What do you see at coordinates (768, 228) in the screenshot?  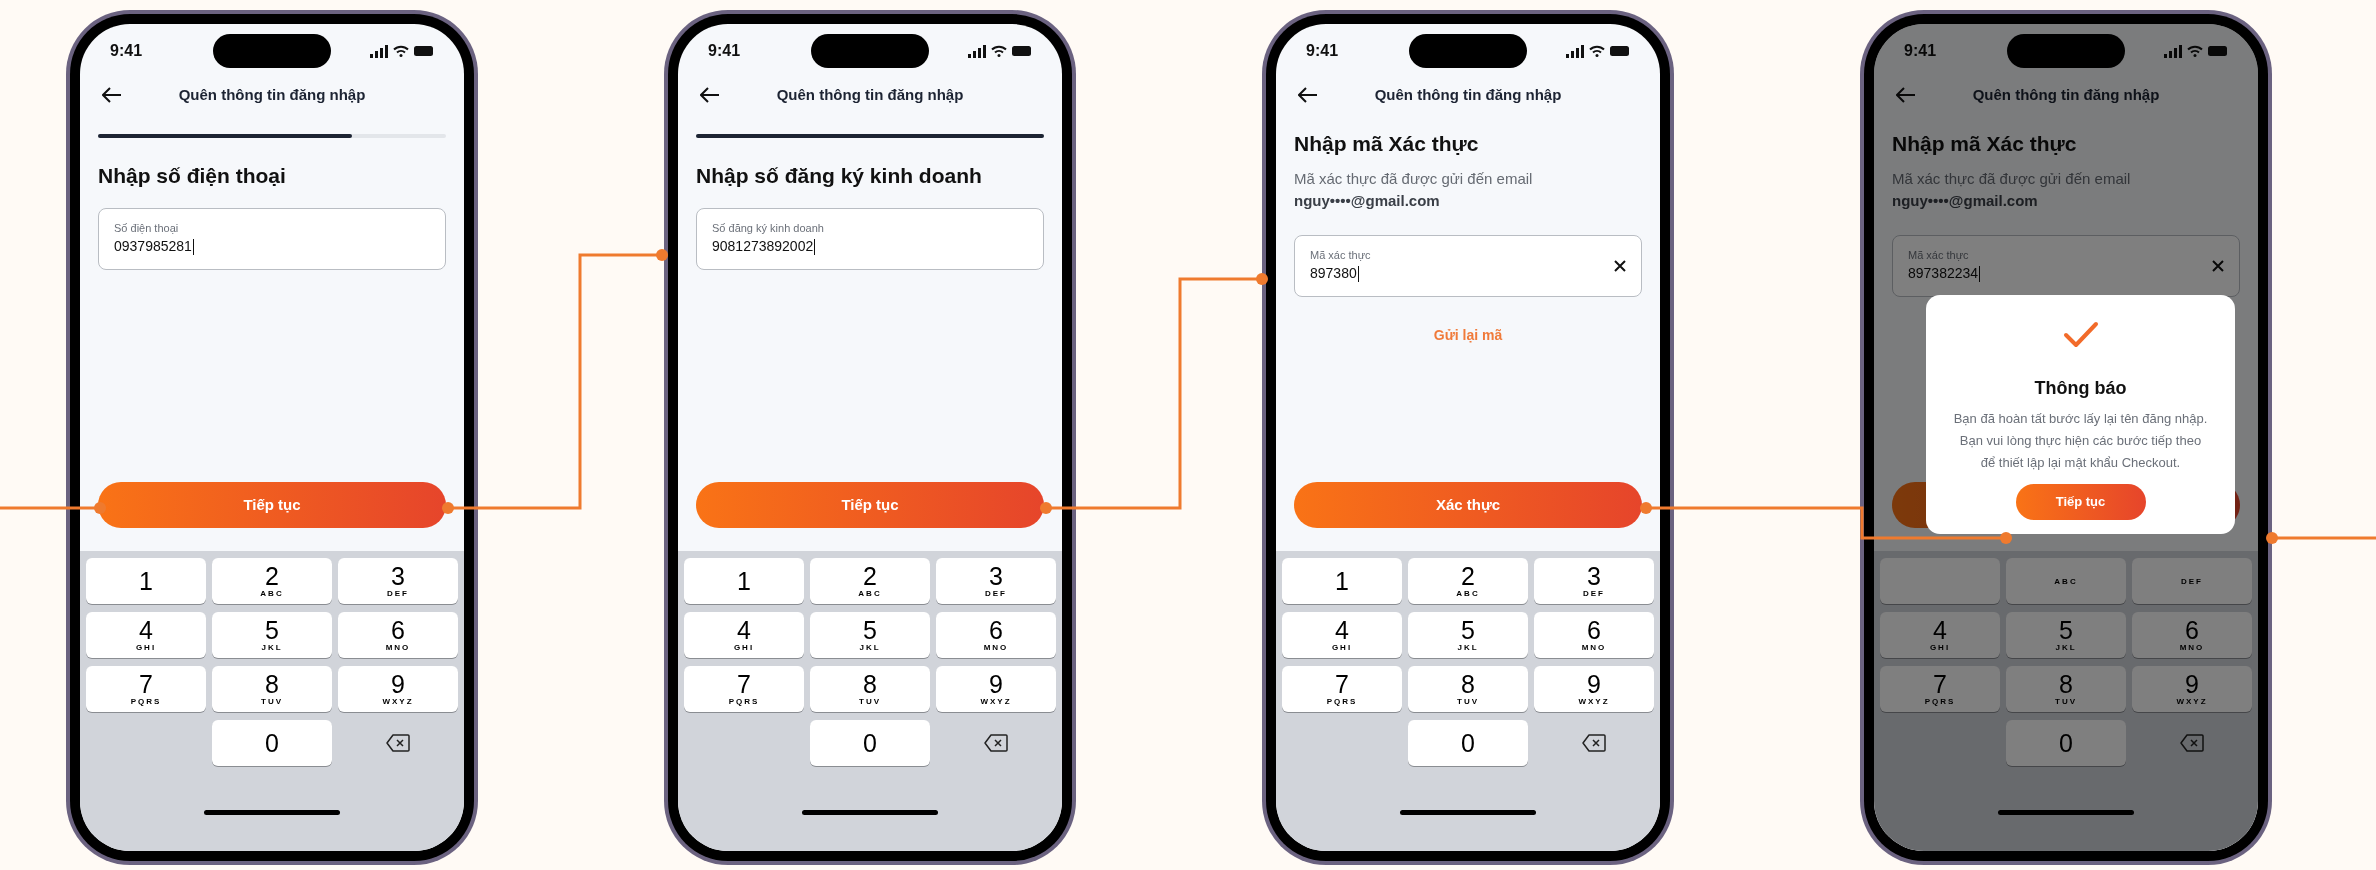 I see `field-label: Số đăng ký kinh doanh` at bounding box center [768, 228].